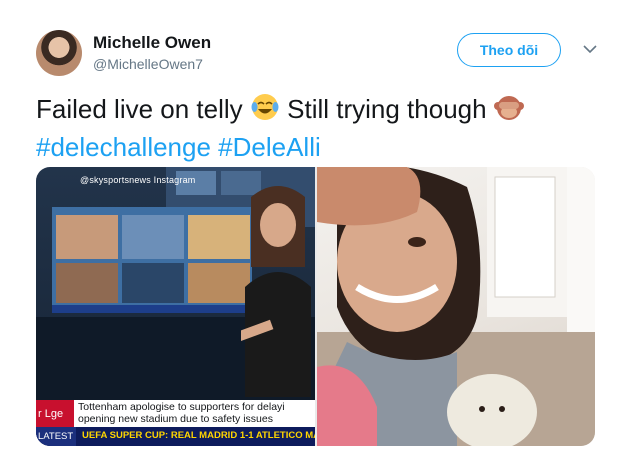  What do you see at coordinates (178, 147) in the screenshot?
I see `hashtags: #delechallenge #DeleAlli` at bounding box center [178, 147].